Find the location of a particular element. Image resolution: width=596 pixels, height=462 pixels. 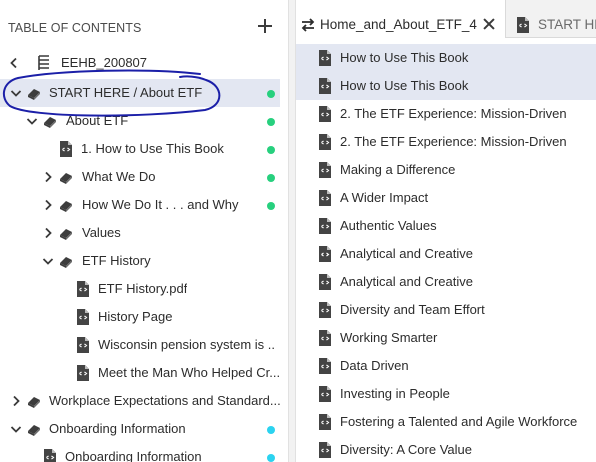

page-item: Investing in People is located at coordinates (446, 394).